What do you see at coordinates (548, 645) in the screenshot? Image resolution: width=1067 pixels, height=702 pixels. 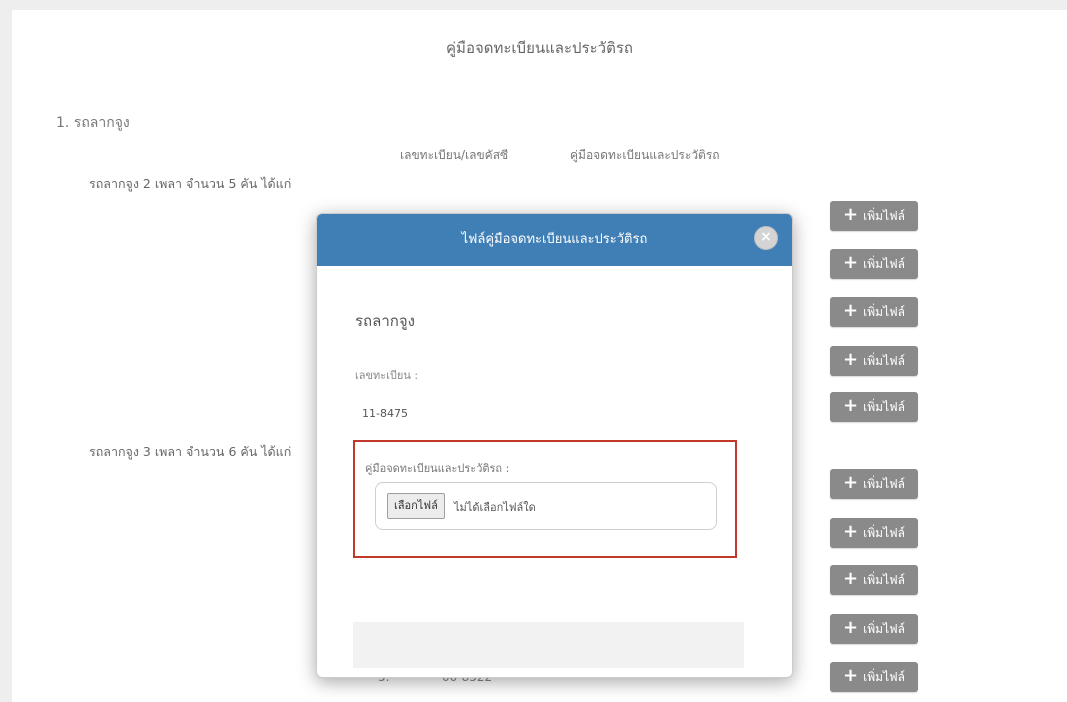 I see `modal-footer` at bounding box center [548, 645].